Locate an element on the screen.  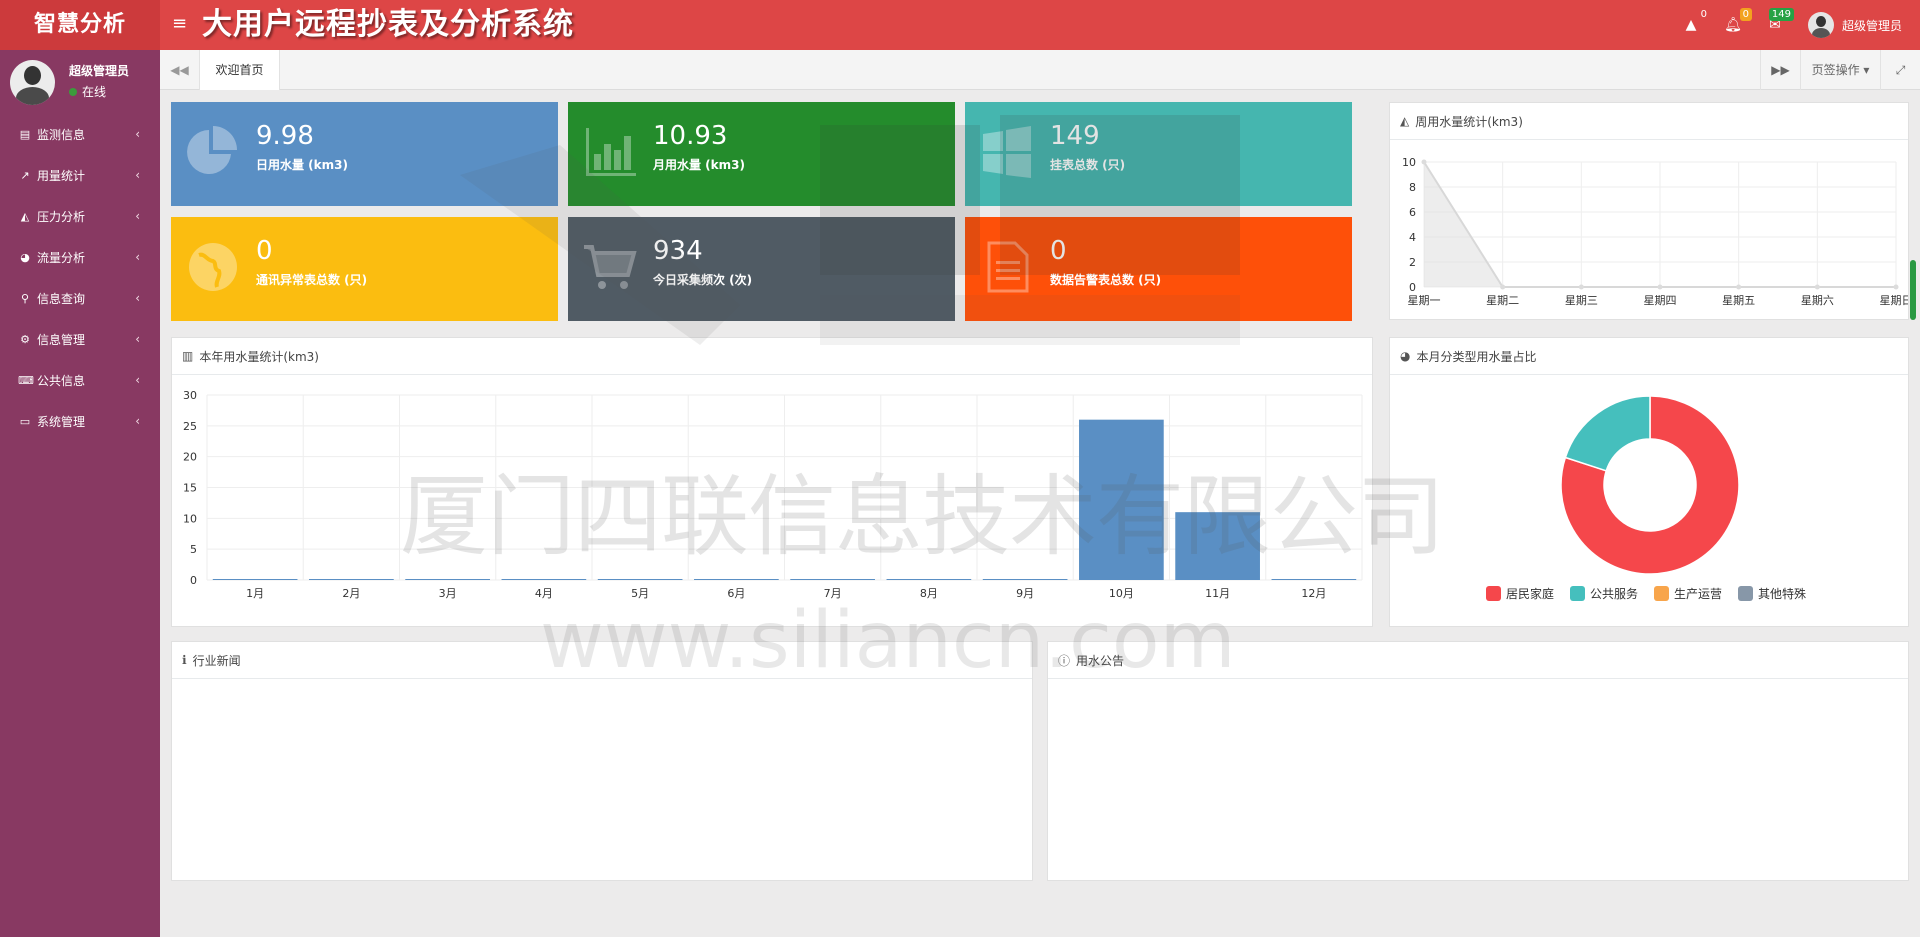
tile-comm-error: 0 通讯异常表总数 (只) is located at coordinates (364, 269).